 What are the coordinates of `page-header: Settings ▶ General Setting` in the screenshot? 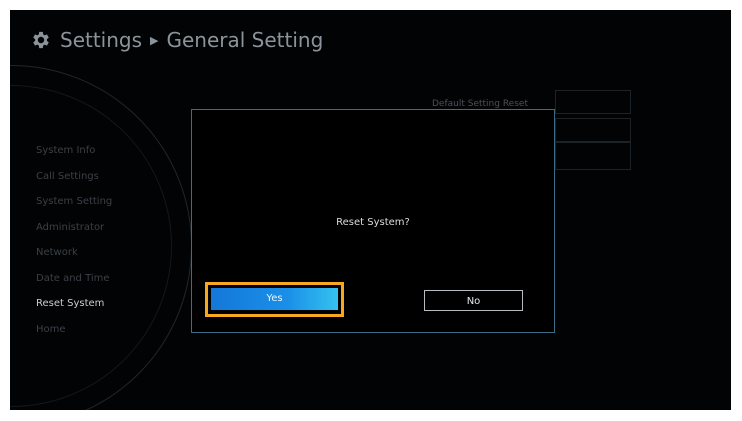 It's located at (176, 40).